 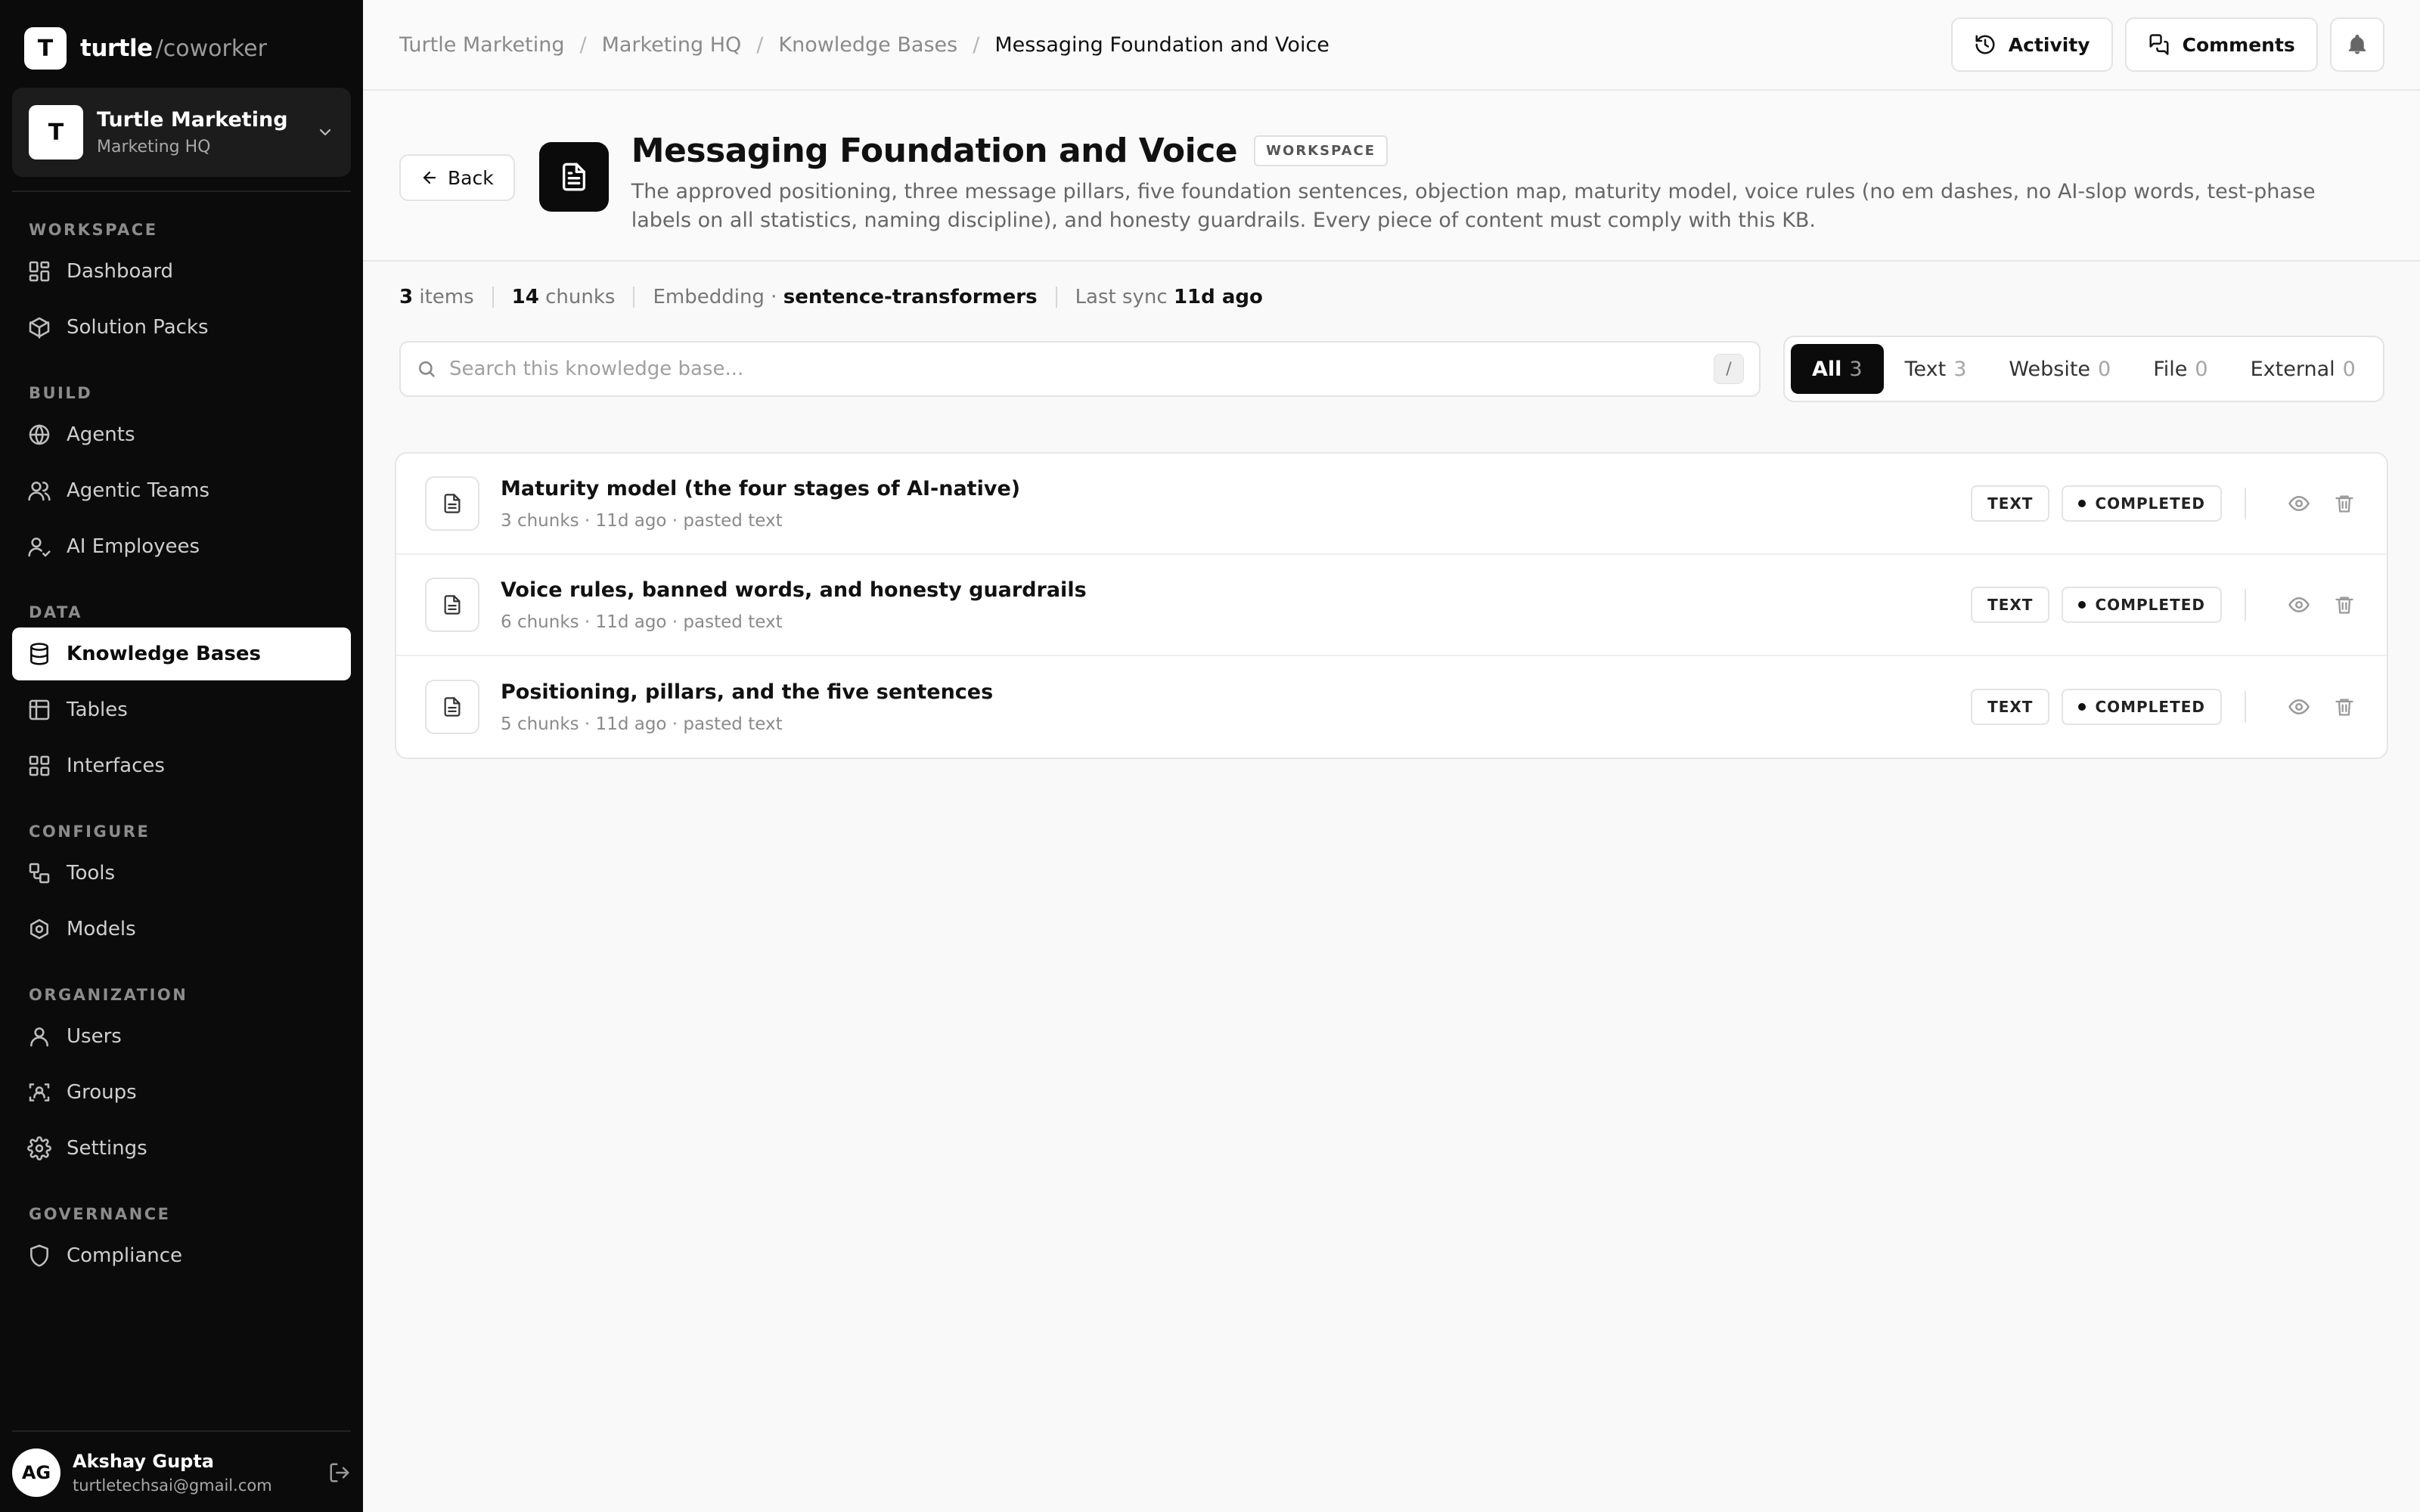 What do you see at coordinates (91, 873) in the screenshot?
I see `sidebar-item-label: Tools` at bounding box center [91, 873].